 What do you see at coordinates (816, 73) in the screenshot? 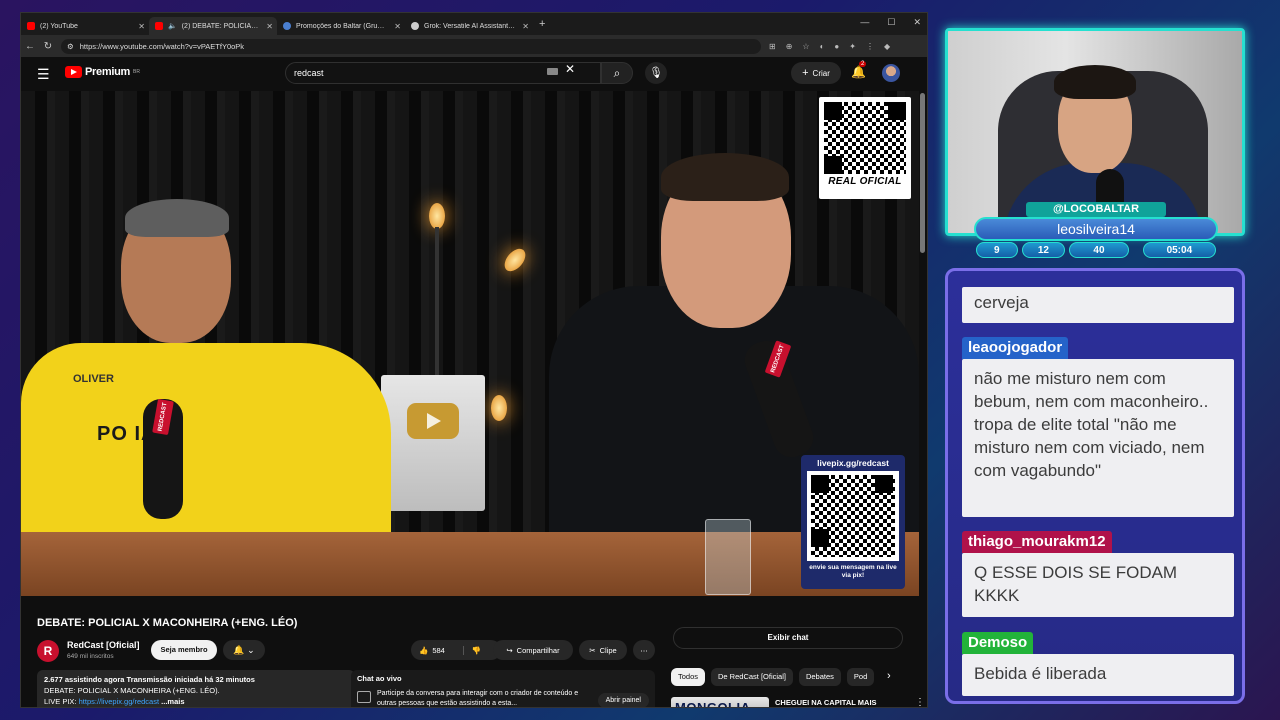
I see `create-button: + Criar` at bounding box center [816, 73].